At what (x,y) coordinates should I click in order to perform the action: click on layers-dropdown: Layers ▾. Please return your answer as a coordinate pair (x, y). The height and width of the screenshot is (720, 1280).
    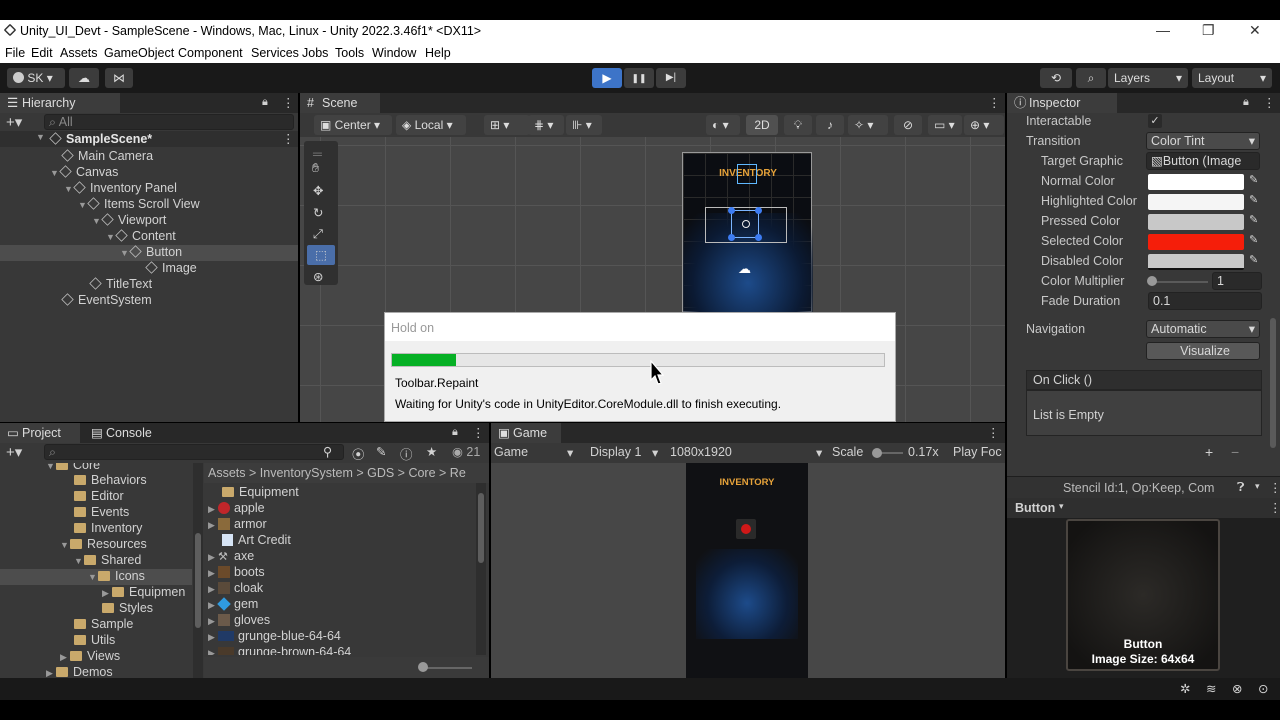
    Looking at the image, I should click on (1148, 78).